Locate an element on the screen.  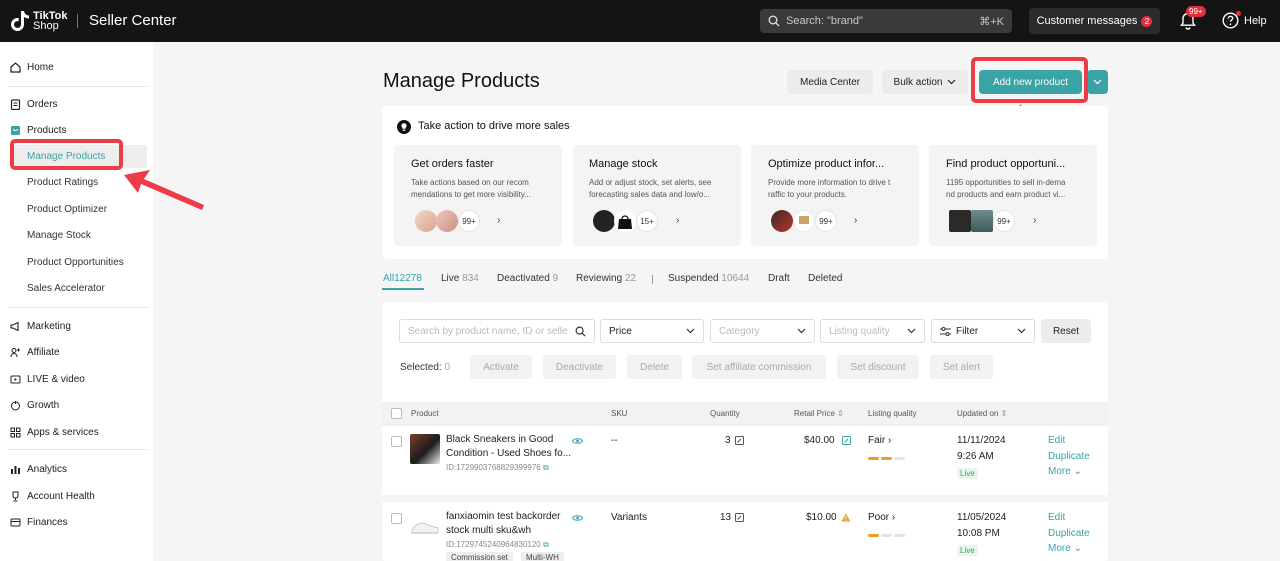
tab-reviewing: Reviewing 22 is located at coordinates (606, 278).